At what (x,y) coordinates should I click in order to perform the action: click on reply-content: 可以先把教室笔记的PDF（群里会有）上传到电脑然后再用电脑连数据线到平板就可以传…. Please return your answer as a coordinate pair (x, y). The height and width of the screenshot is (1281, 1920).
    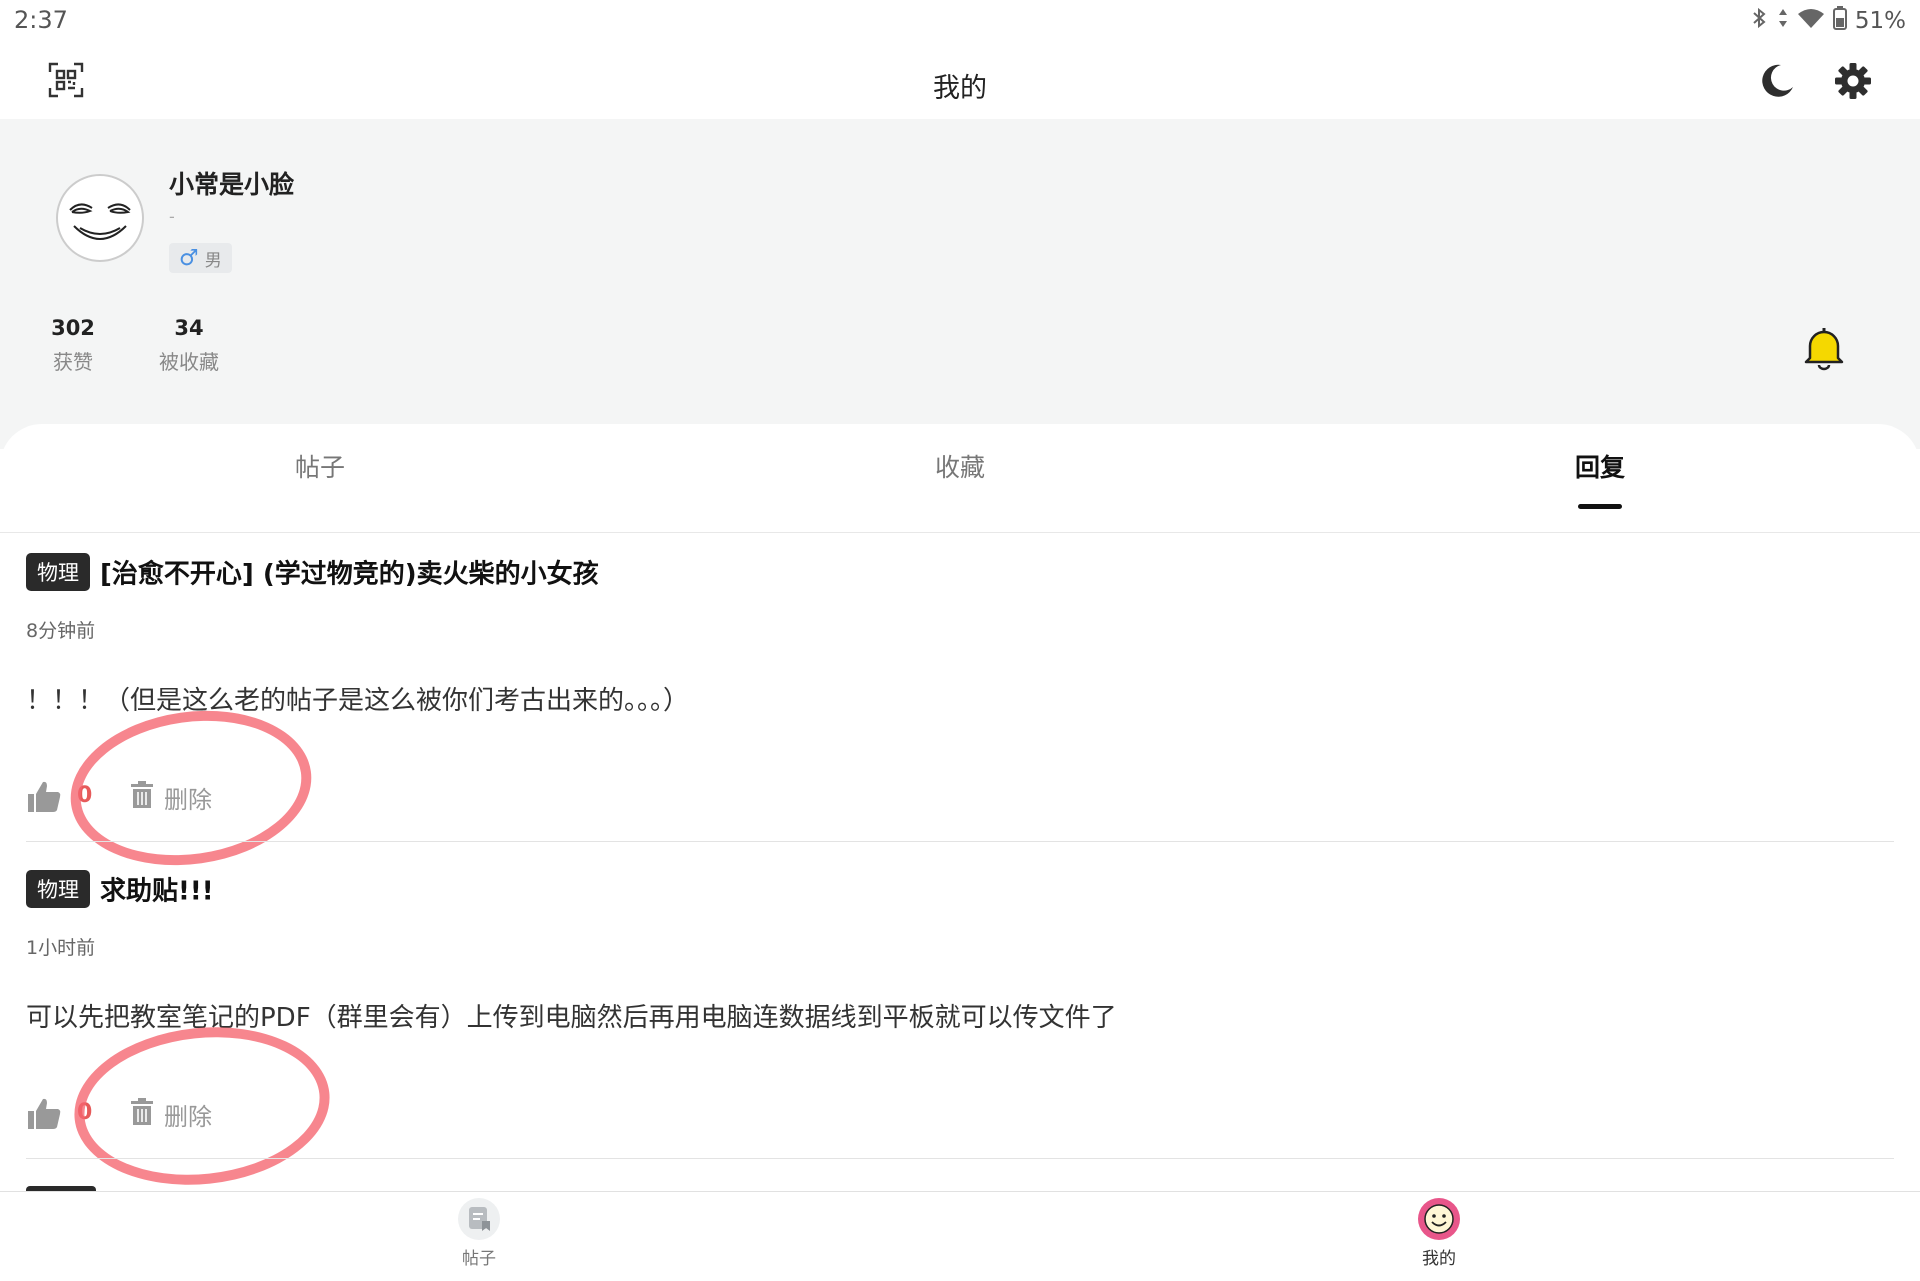
    Looking at the image, I should click on (571, 1018).